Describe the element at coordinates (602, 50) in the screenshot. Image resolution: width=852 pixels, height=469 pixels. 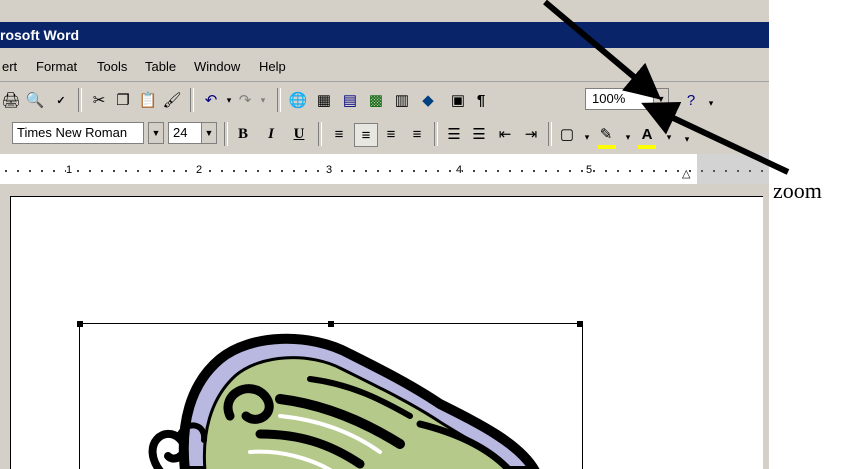
I see `arrow-to-zoom-dropdown` at that location.